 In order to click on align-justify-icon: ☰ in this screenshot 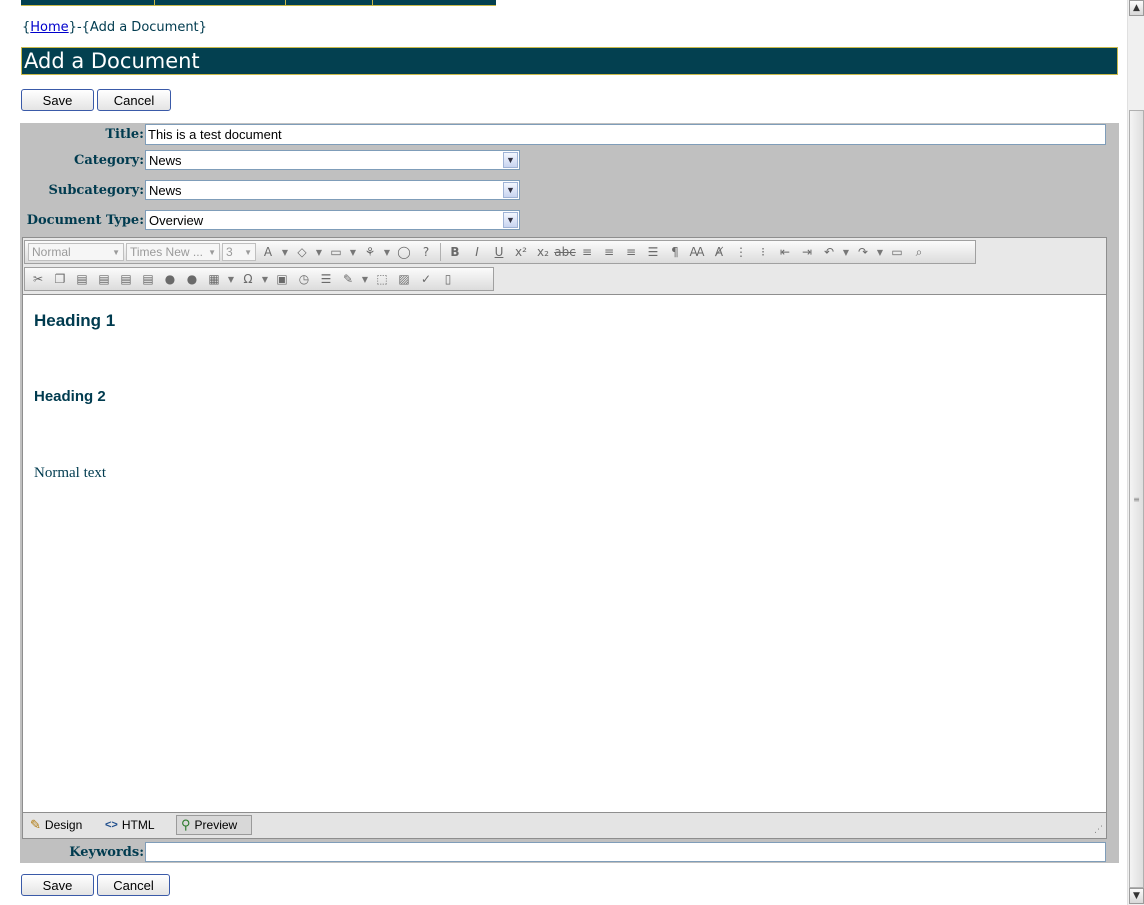, I will do `click(653, 252)`.